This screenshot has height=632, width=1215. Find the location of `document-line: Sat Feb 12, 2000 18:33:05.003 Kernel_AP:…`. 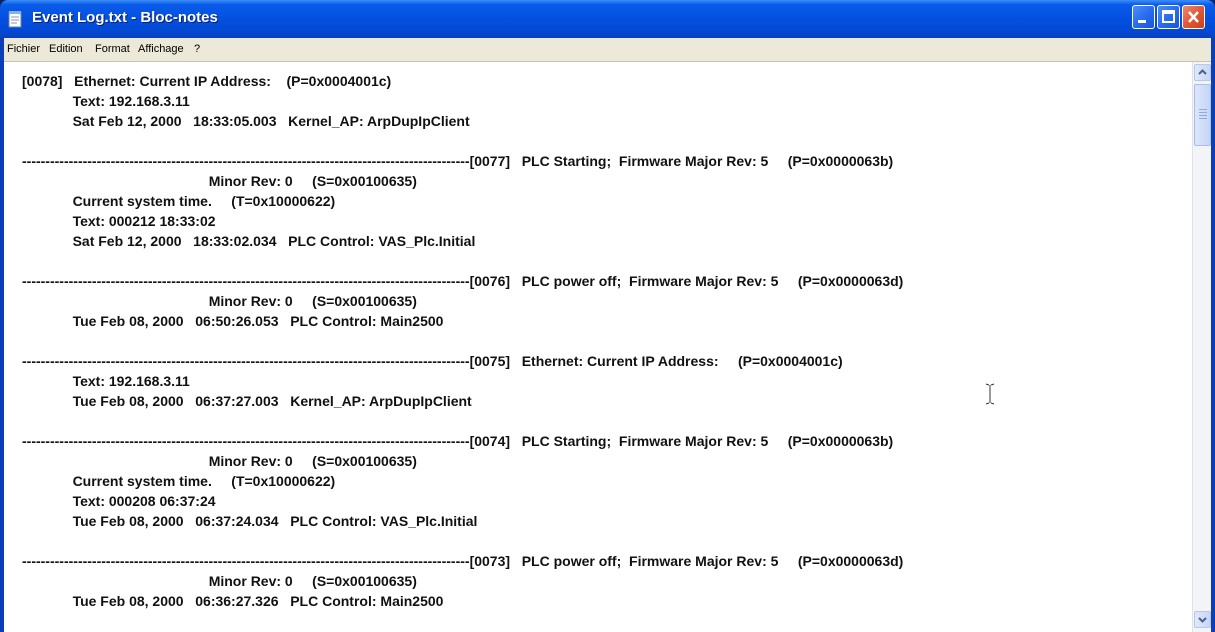

document-line: Sat Feb 12, 2000 18:33:05.003 Kernel_AP:… is located at coordinates (246, 121).